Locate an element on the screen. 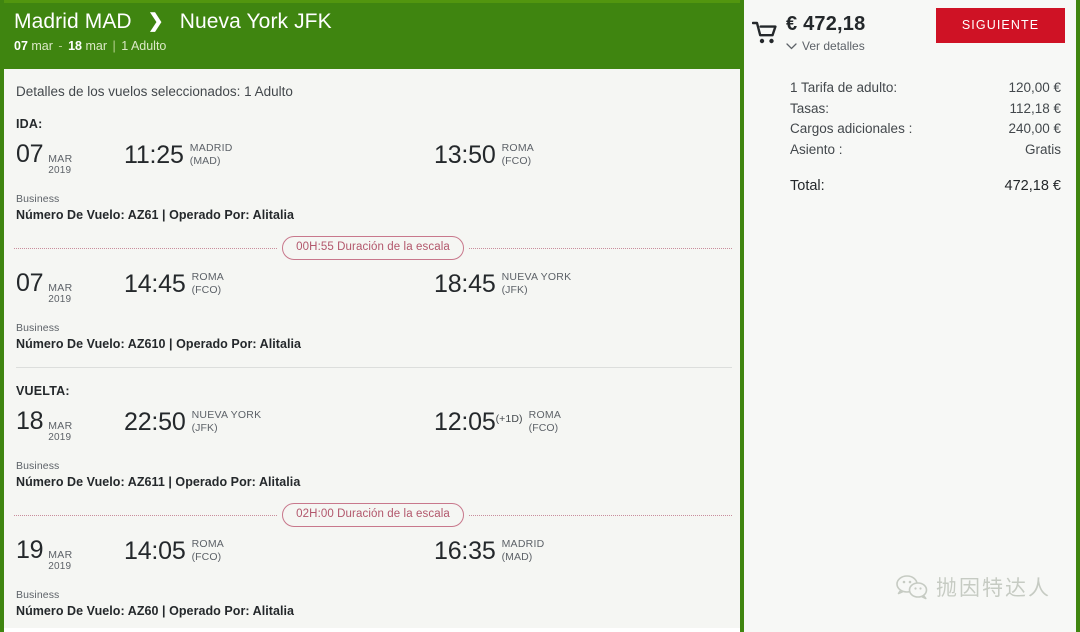 This screenshot has height=632, width=1080. fare-row: Asiento : Gratis is located at coordinates (925, 150).